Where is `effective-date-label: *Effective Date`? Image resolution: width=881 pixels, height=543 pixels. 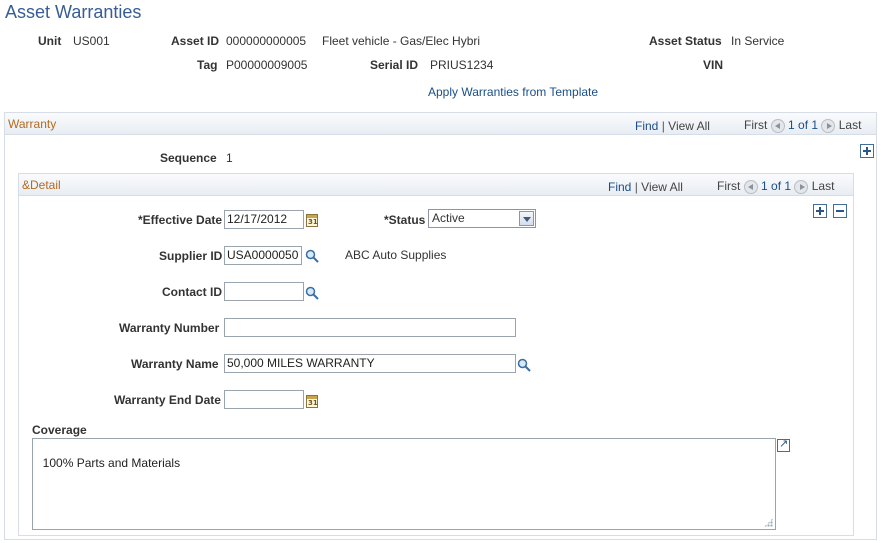
effective-date-label: *Effective Date is located at coordinates (180, 220).